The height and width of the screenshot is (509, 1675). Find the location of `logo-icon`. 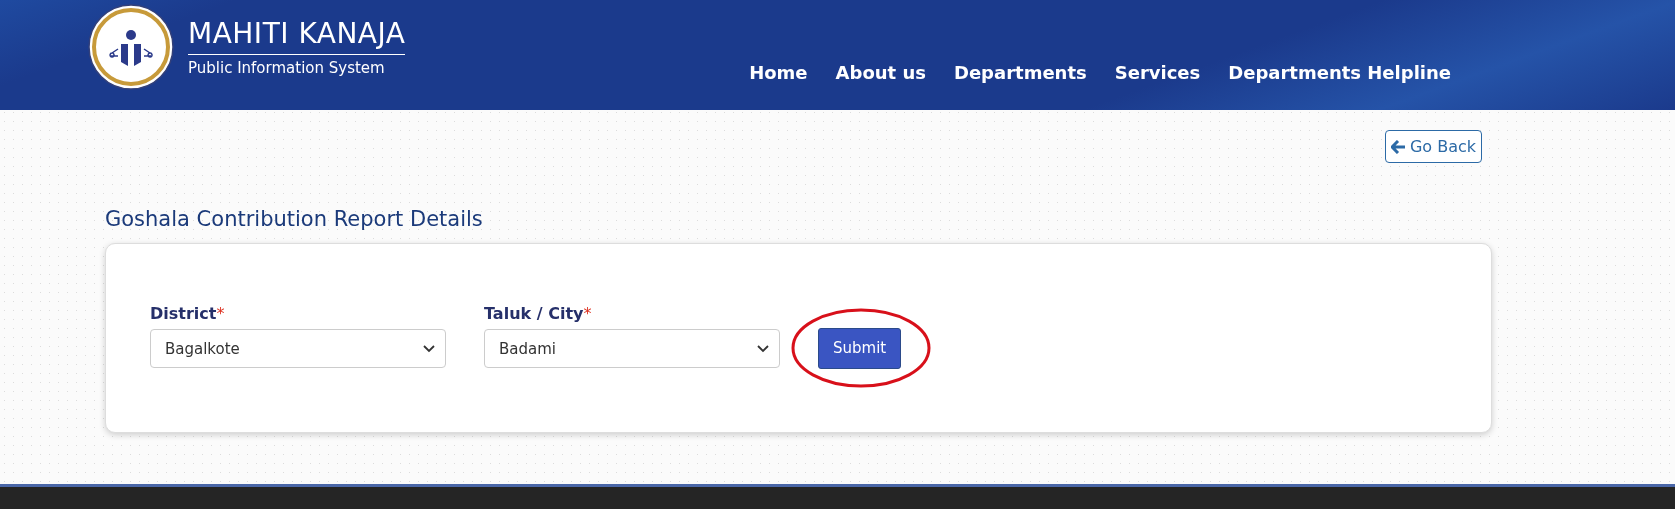

logo-icon is located at coordinates (131, 47).